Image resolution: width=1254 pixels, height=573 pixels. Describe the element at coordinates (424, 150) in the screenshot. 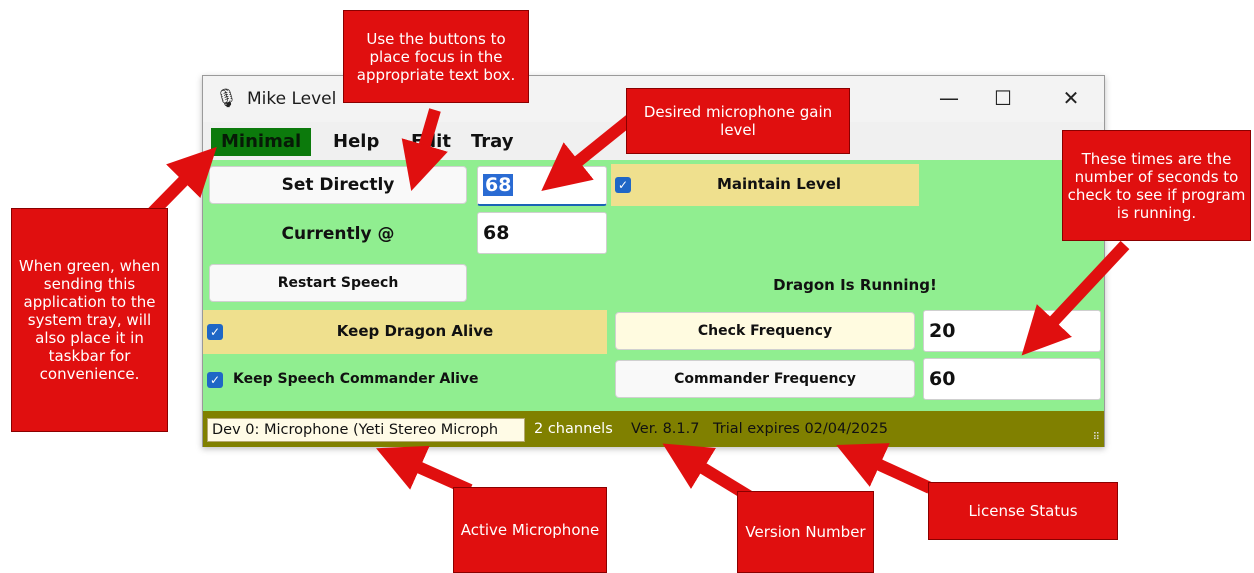

I see `arrow-buttons-focus` at that location.